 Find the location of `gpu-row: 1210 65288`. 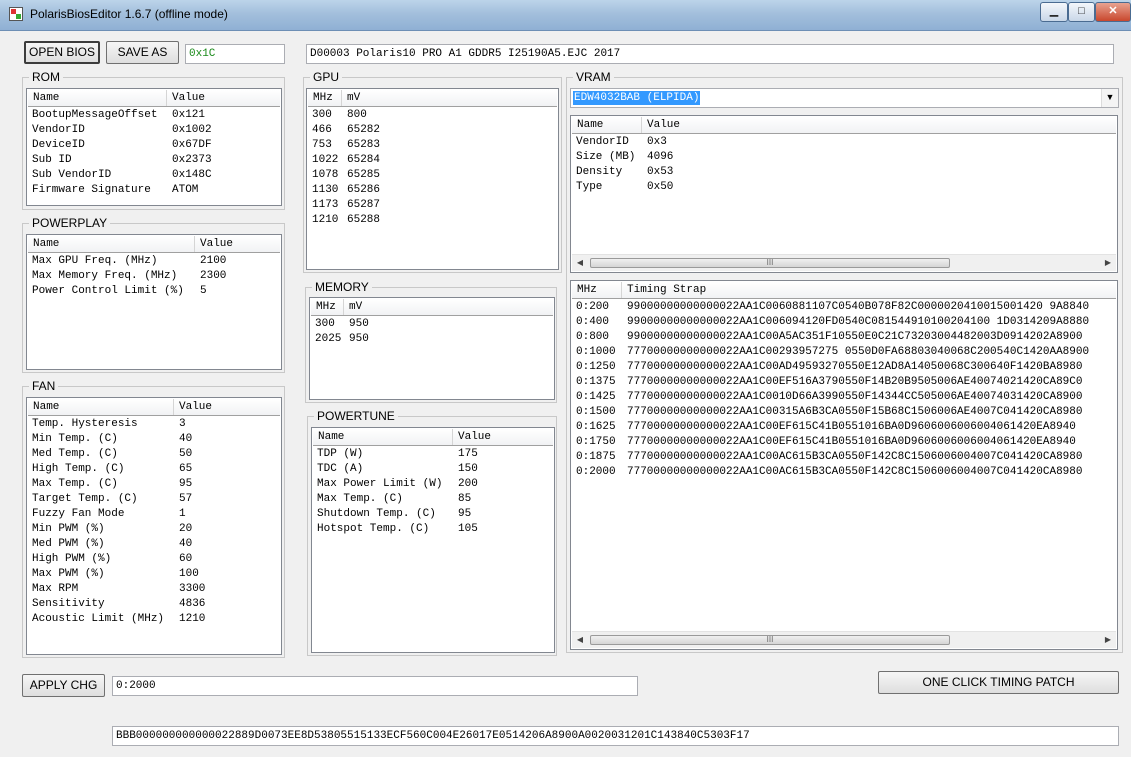

gpu-row: 1210 65288 is located at coordinates (432, 220).